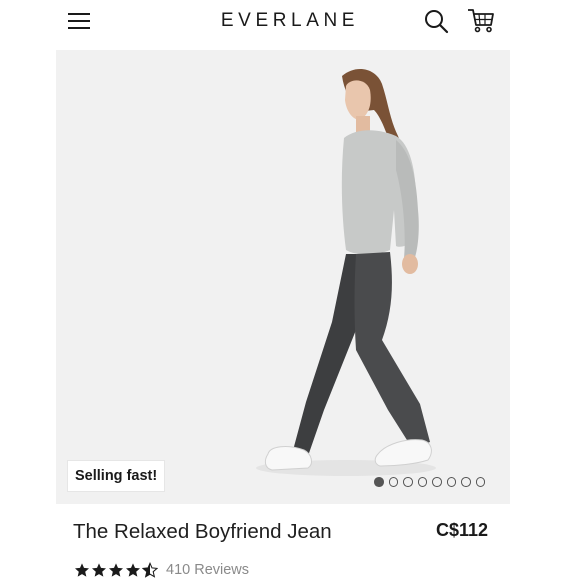 Image resolution: width=580 pixels, height=580 pixels. What do you see at coordinates (429, 483) in the screenshot?
I see `carousel-pagination` at bounding box center [429, 483].